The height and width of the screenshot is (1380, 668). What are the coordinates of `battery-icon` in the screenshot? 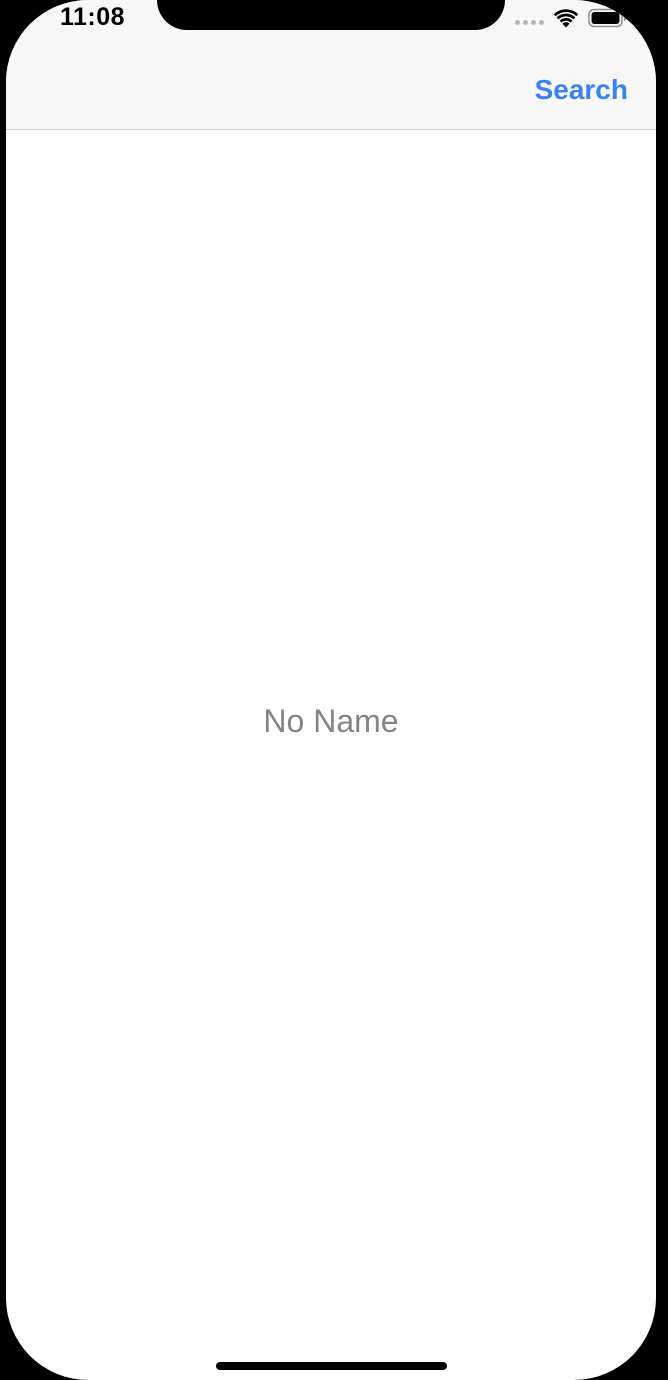 It's located at (608, 18).